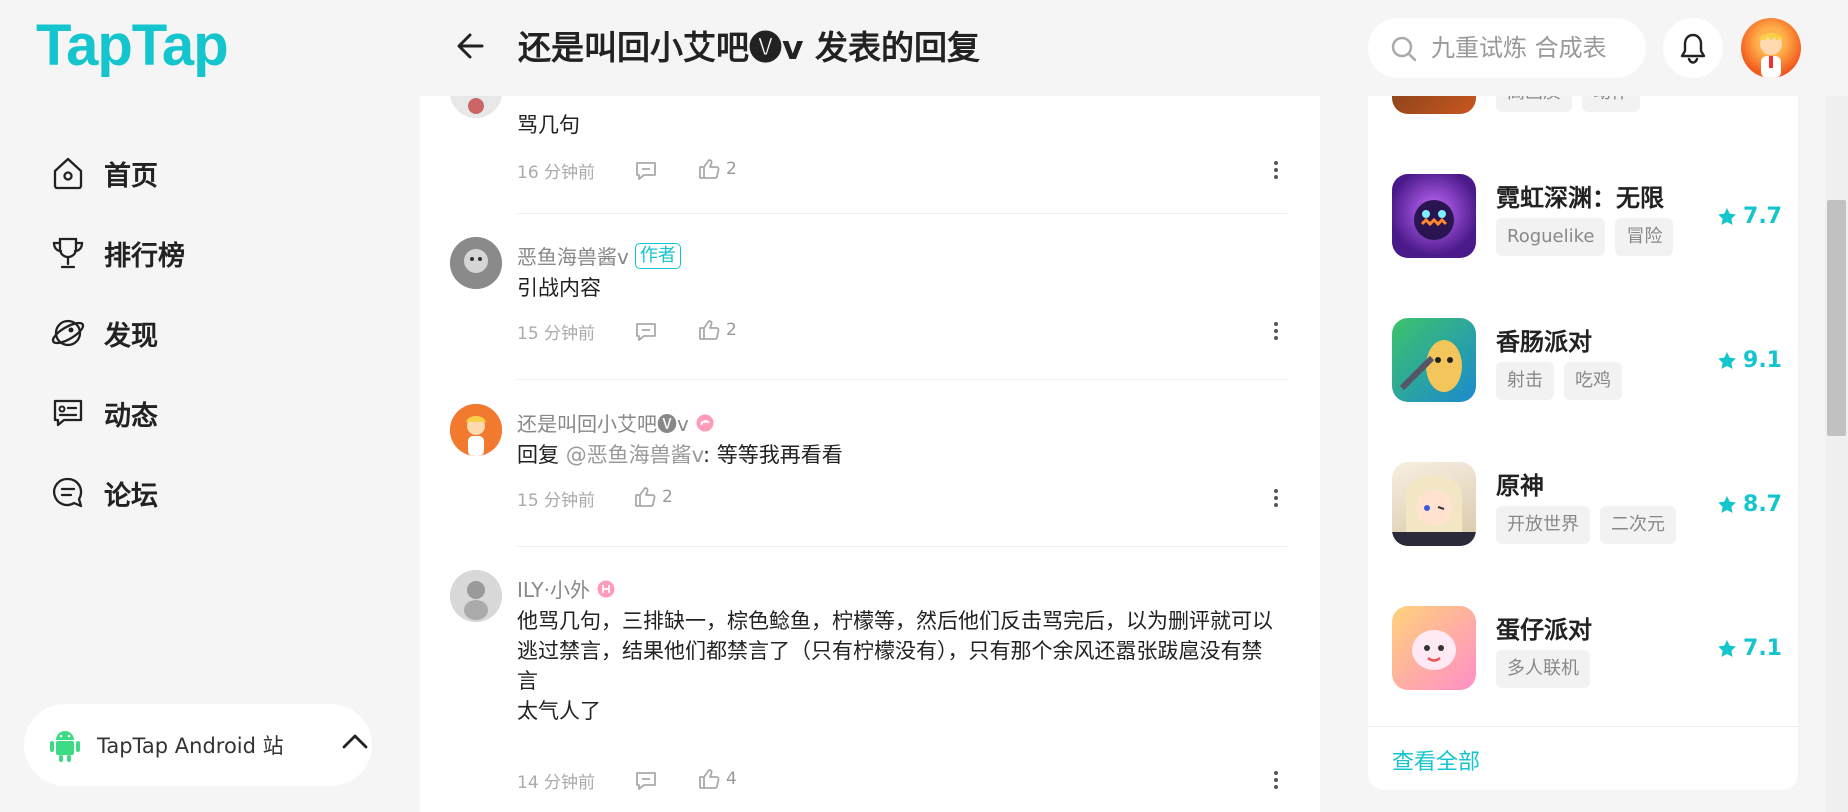 The image size is (1848, 812). I want to click on game-tag: 开放世界, so click(1543, 525).